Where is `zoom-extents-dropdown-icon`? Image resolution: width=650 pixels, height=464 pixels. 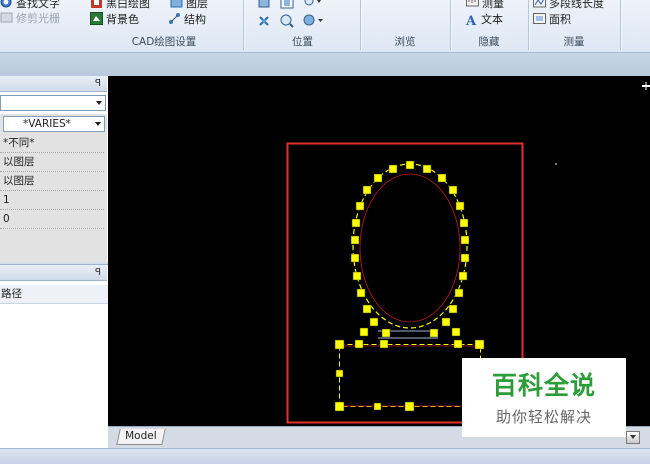
zoom-extents-dropdown-icon is located at coordinates (314, 21).